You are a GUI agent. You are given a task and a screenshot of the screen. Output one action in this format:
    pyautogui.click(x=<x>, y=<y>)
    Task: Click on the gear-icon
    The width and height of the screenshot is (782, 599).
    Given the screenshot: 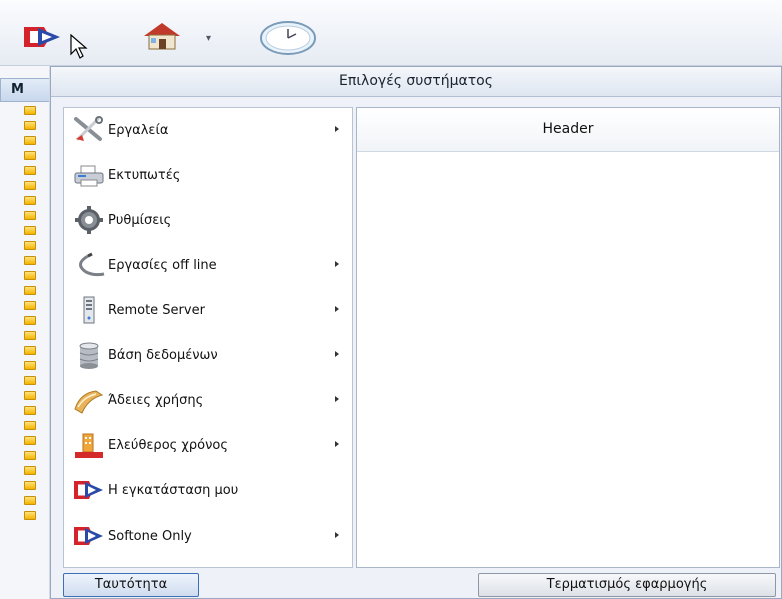 What is the action you would take?
    pyautogui.click(x=89, y=220)
    